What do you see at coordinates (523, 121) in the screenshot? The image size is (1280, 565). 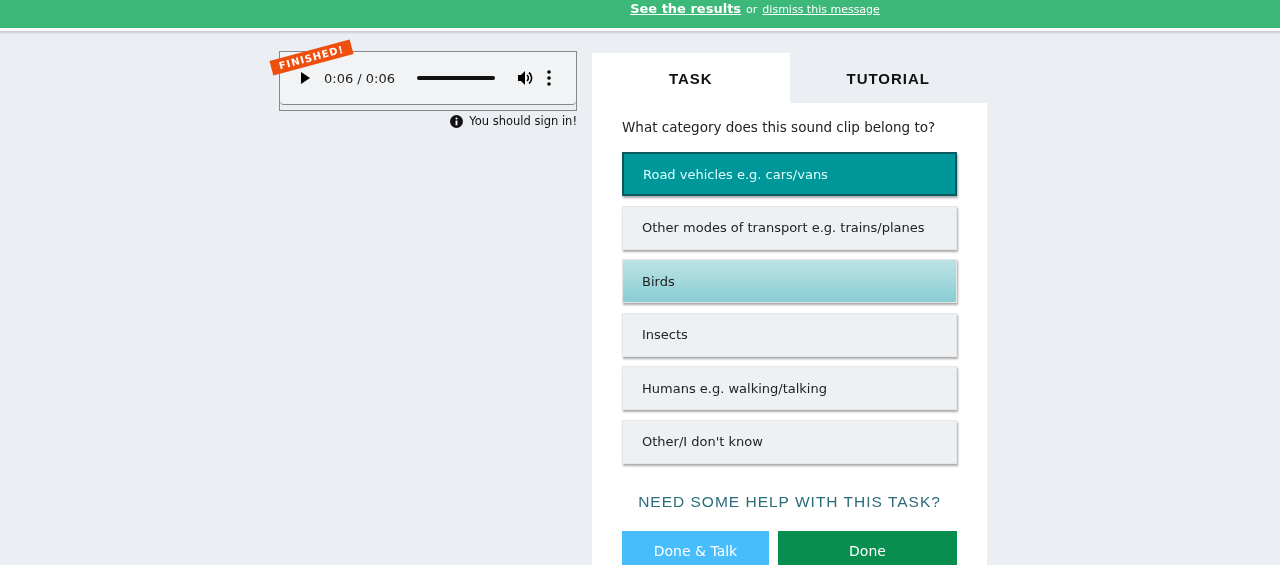 I see `sign-in-notice: You should sign in!` at bounding box center [523, 121].